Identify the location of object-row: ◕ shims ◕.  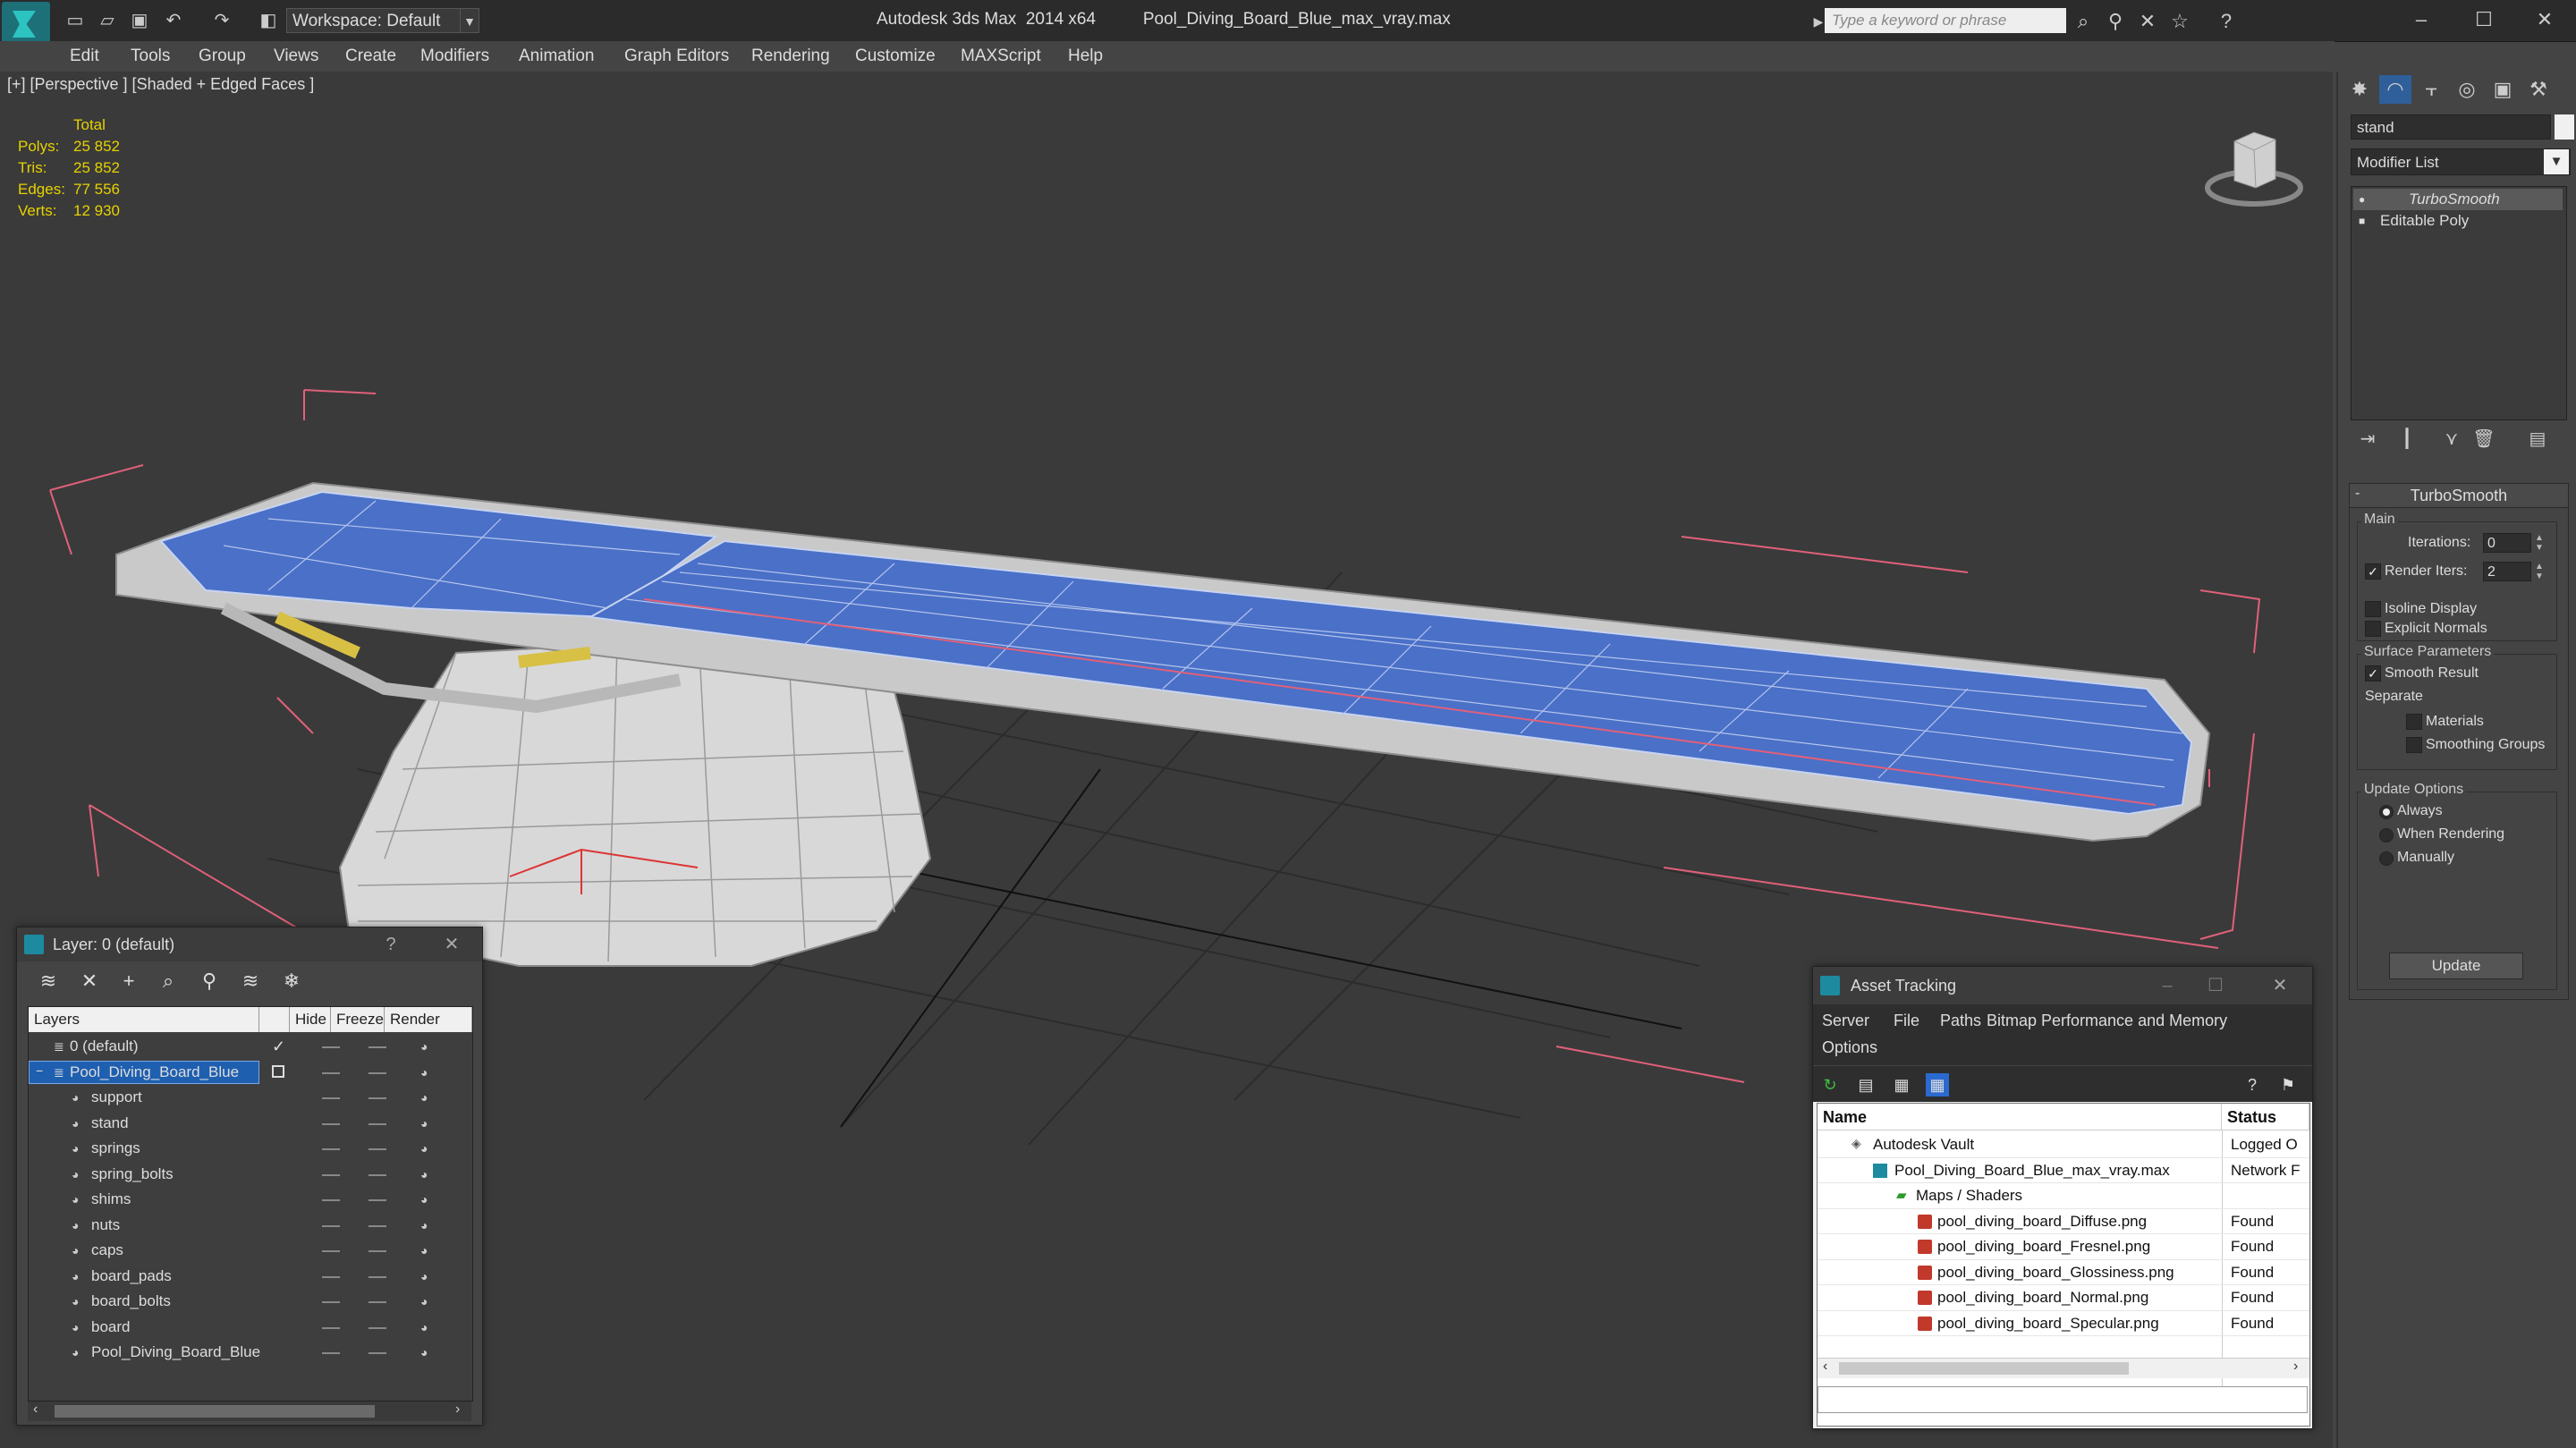
(250, 1200).